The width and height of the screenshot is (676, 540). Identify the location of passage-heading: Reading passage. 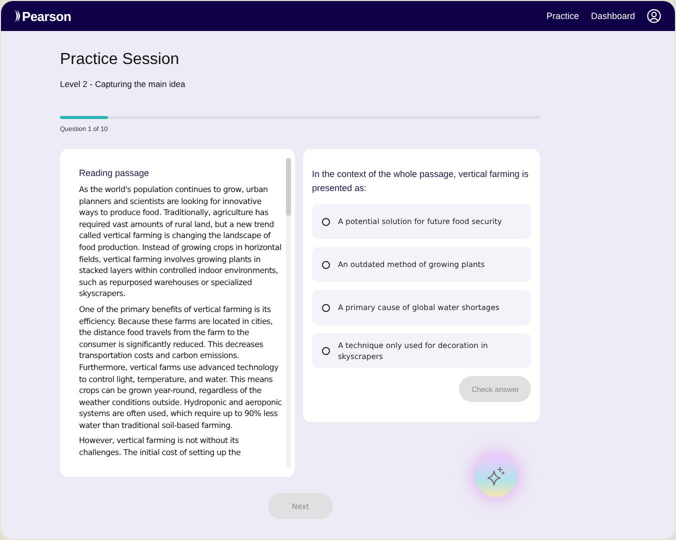
(114, 173).